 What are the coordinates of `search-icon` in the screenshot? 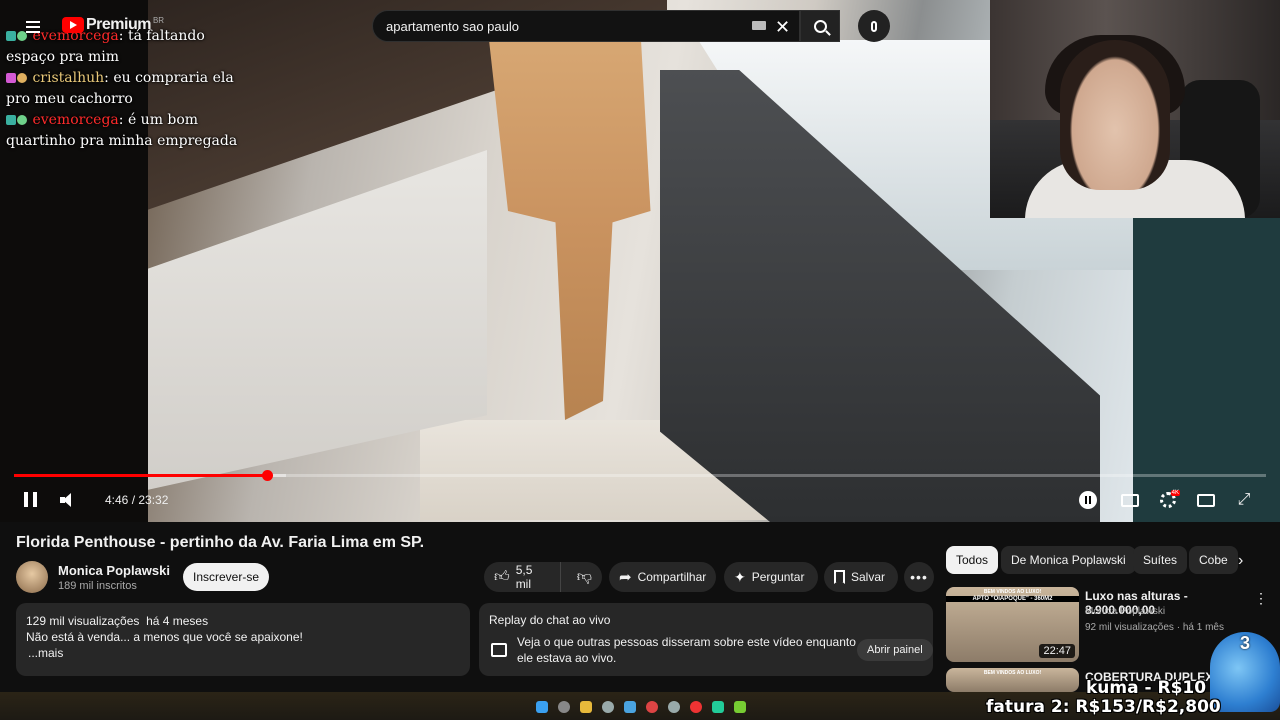 It's located at (820, 26).